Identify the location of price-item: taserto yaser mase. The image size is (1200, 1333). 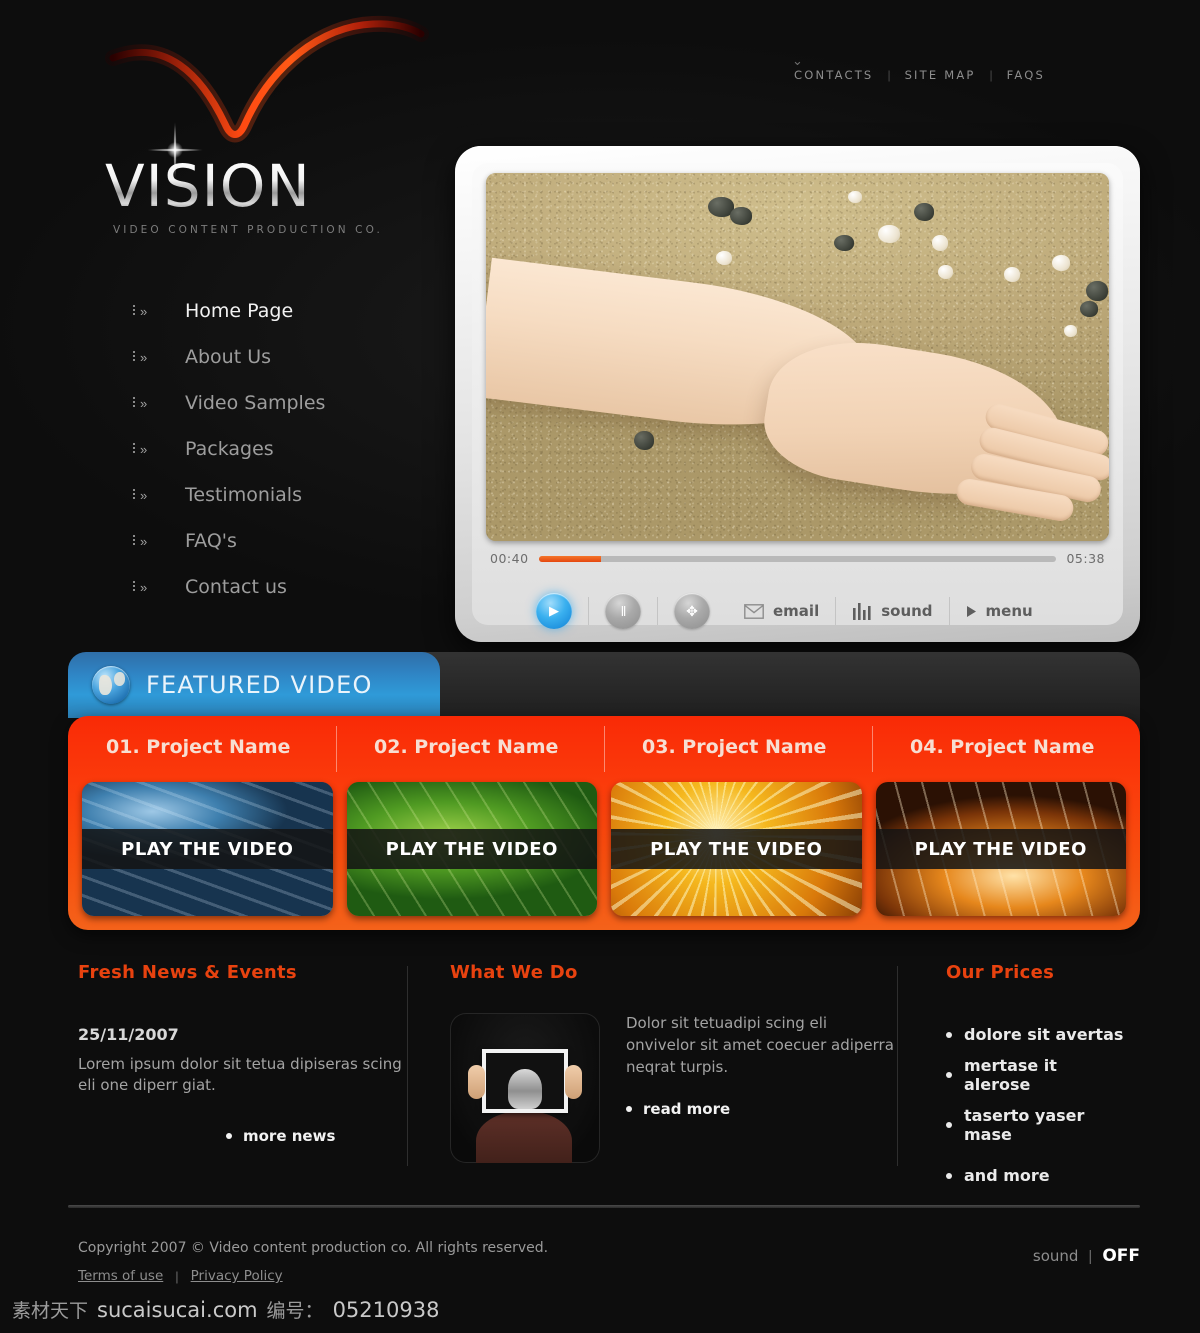
(1037, 1125).